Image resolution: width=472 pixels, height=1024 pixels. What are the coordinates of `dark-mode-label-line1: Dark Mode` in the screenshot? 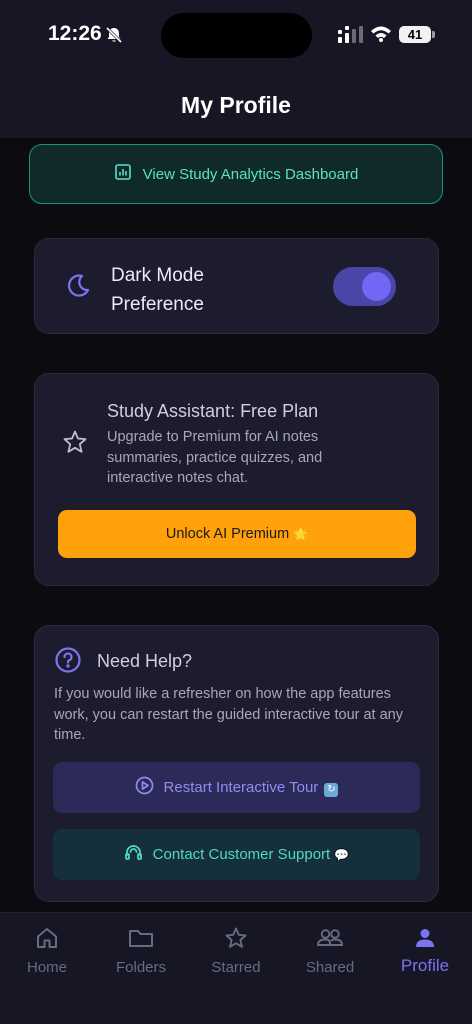 It's located at (157, 275).